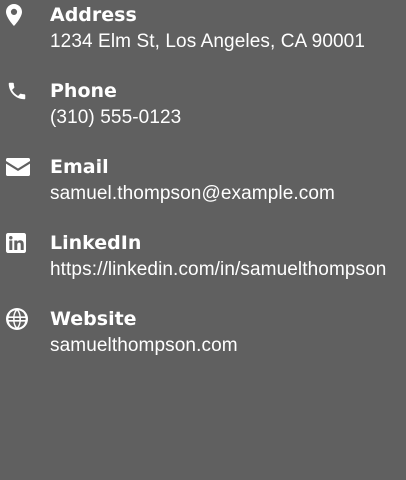  I want to click on map-marker-icon, so click(21, 15).